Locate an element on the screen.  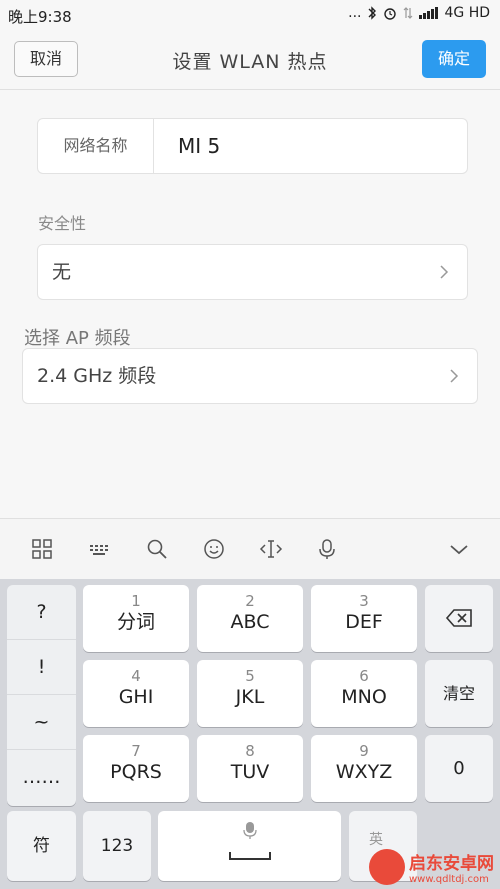
symbol-key: ~ is located at coordinates (41, 722).